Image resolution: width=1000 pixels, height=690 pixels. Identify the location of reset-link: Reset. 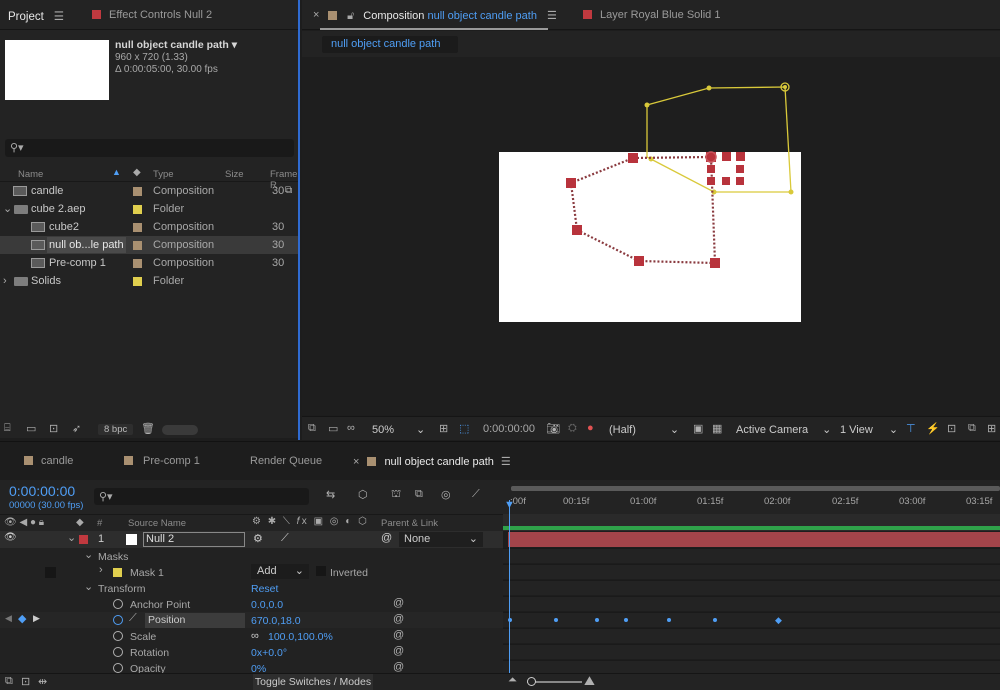
(264, 589).